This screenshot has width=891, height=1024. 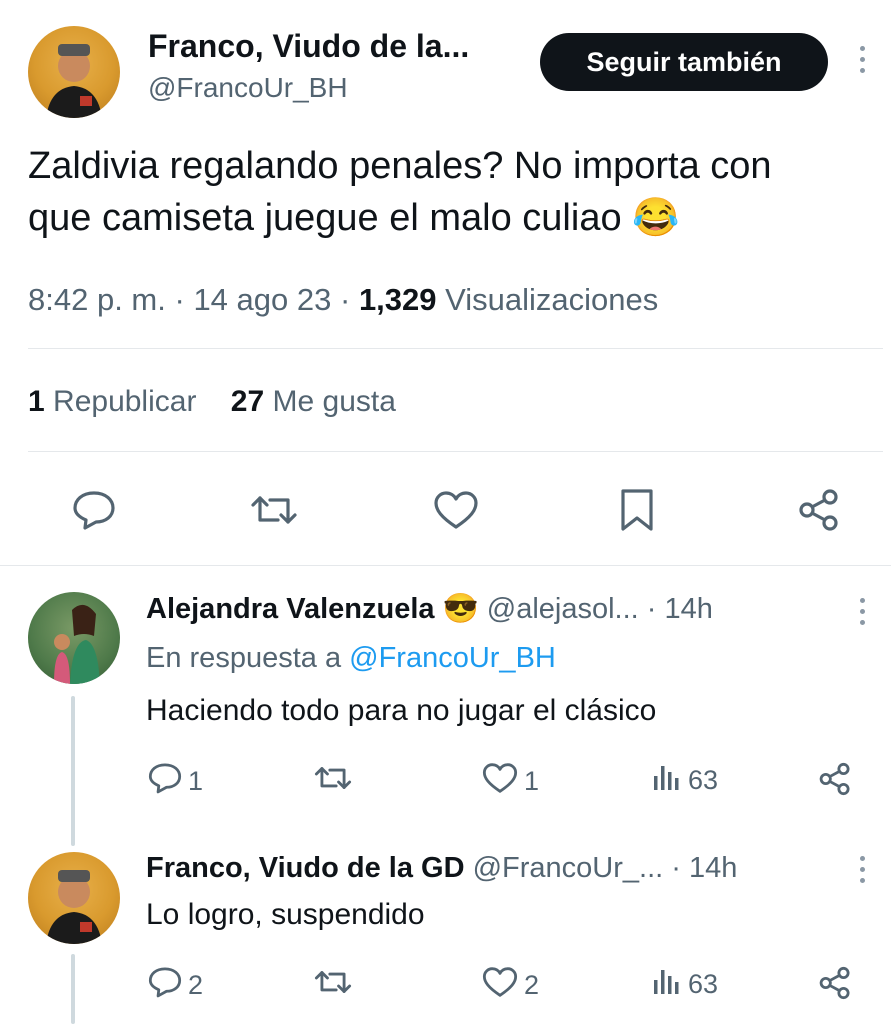 What do you see at coordinates (552, 299) in the screenshot?
I see `views-label: Visualizaciones` at bounding box center [552, 299].